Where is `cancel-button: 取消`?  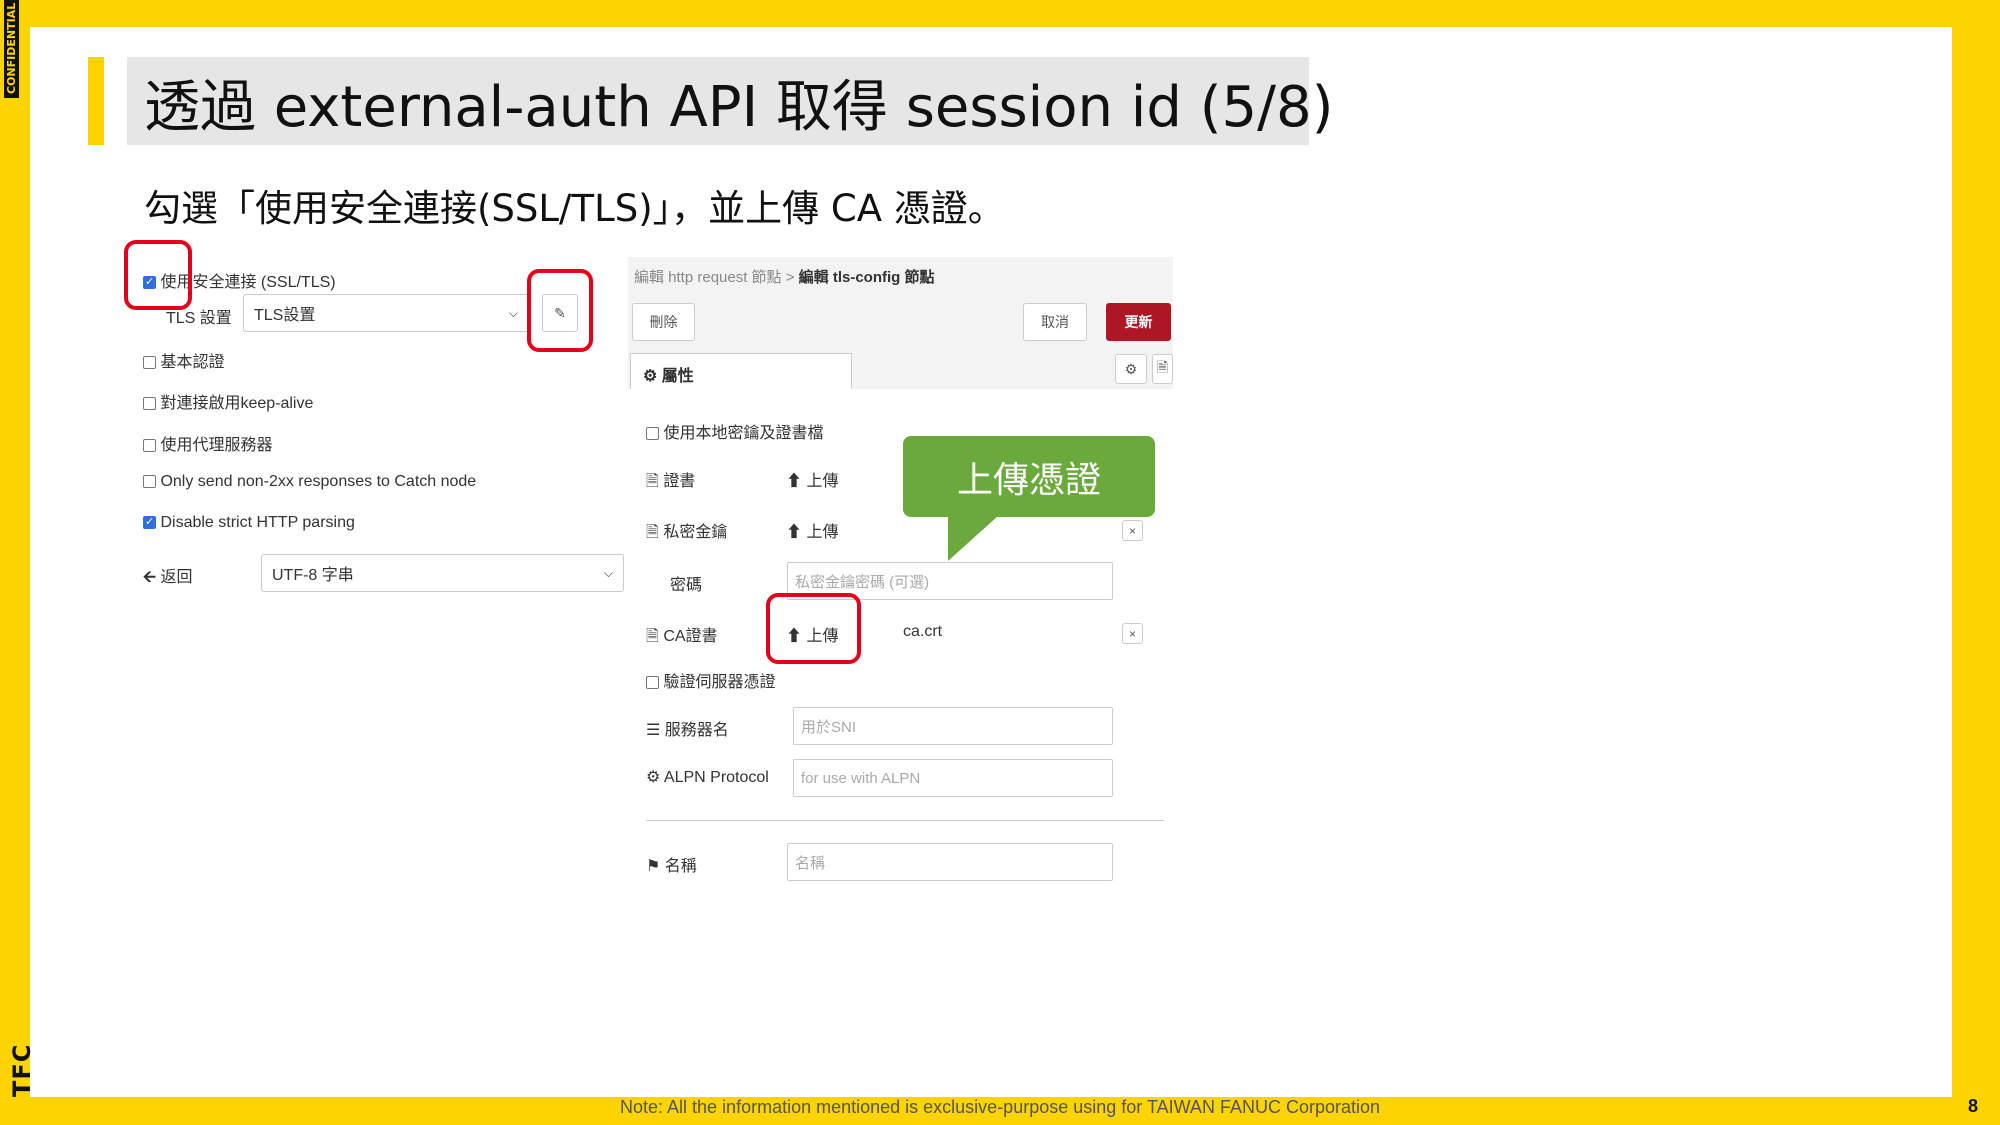 cancel-button: 取消 is located at coordinates (1055, 322).